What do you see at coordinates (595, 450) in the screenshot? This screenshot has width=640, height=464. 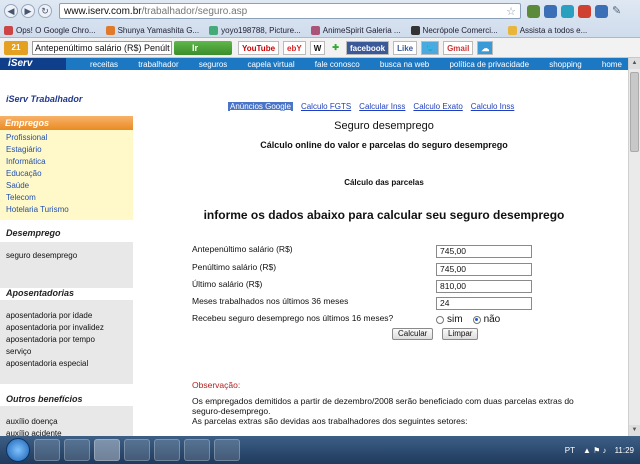 I see `tray-icons: ▲ ⚑ ♪` at bounding box center [595, 450].